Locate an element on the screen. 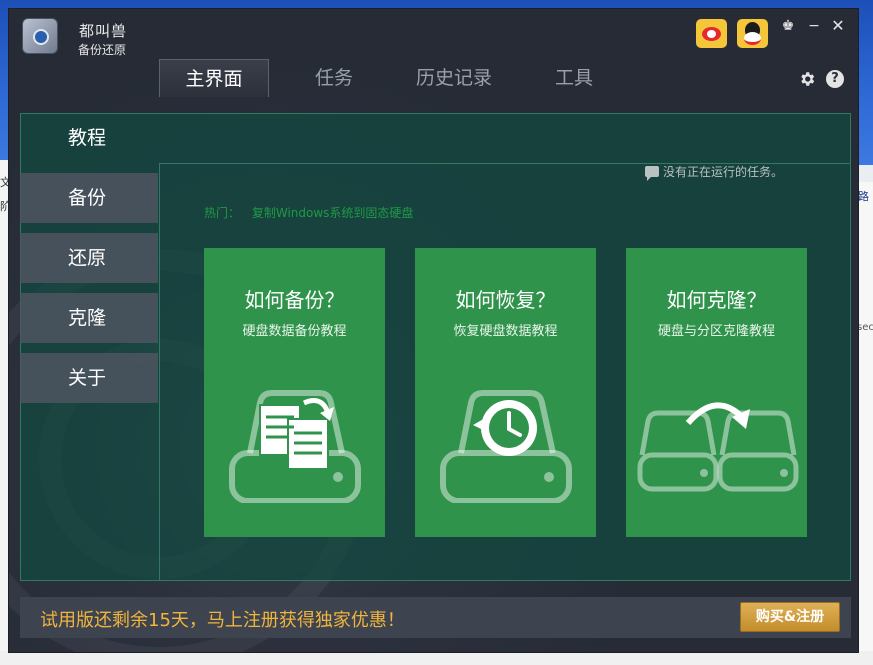 This screenshot has height=665, width=873. background-text-fragment: sec is located at coordinates (865, 327).